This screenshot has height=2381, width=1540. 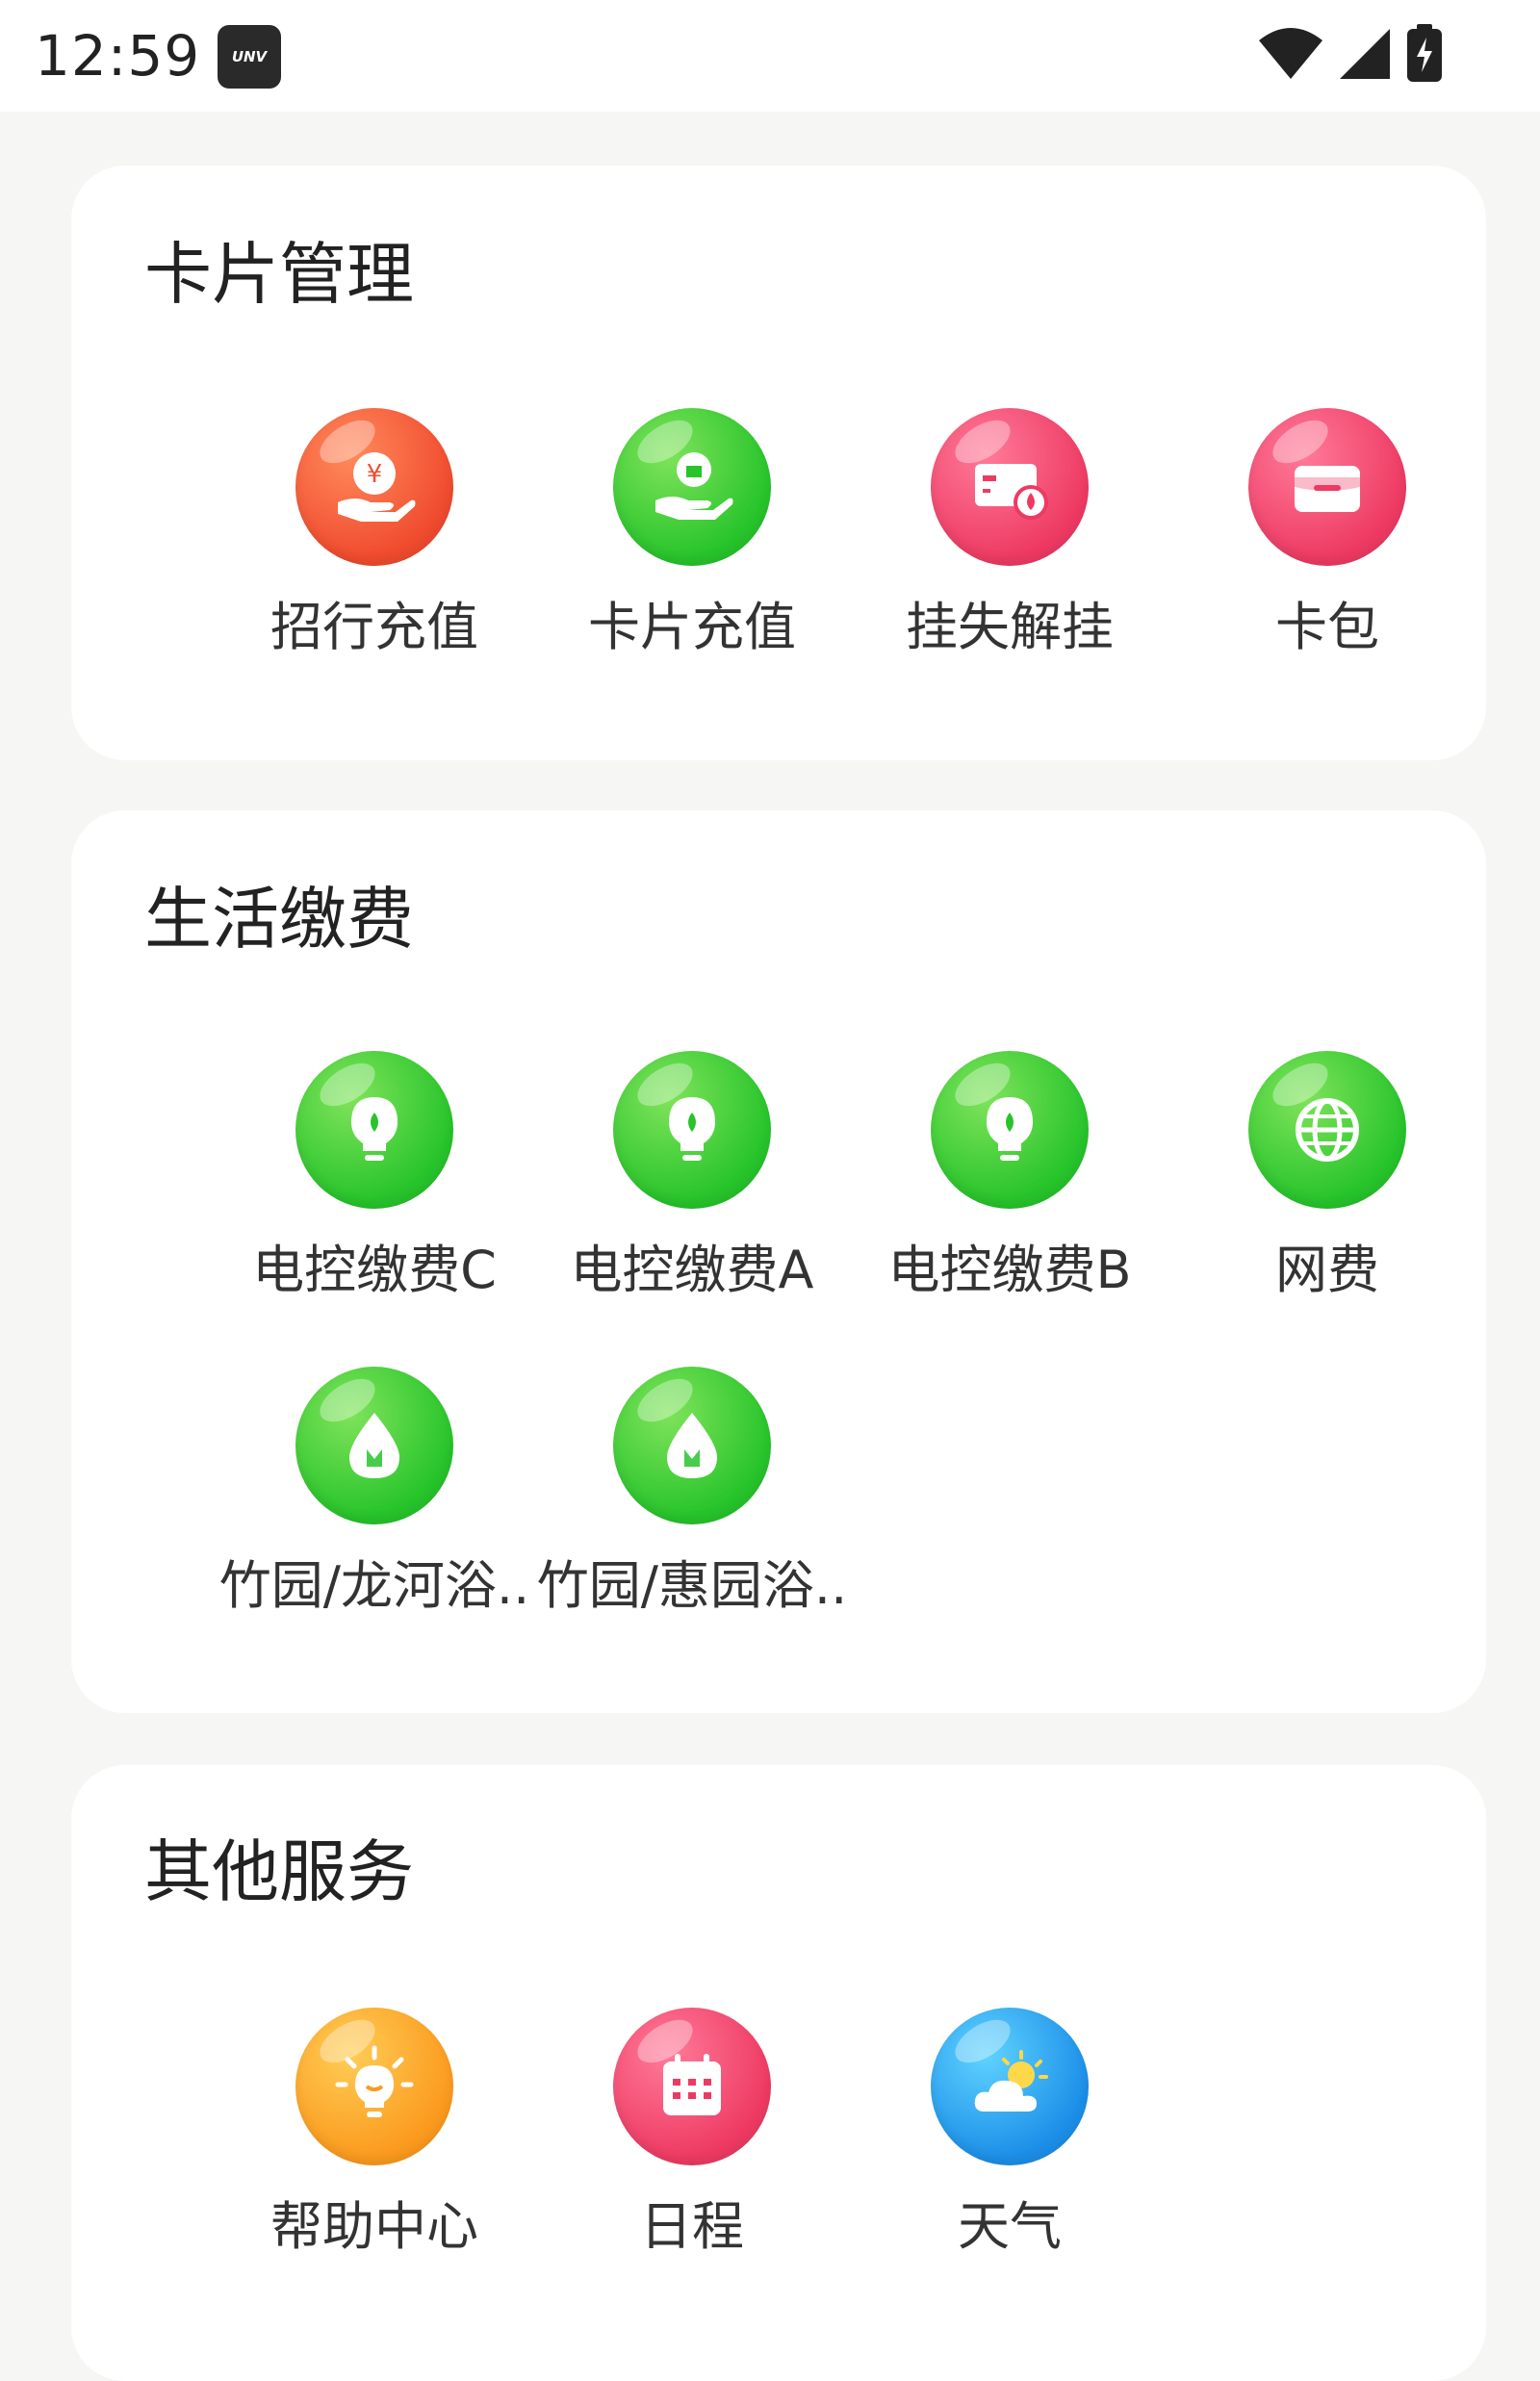 I want to click on section-title: 卡片管理, so click(x=279, y=274).